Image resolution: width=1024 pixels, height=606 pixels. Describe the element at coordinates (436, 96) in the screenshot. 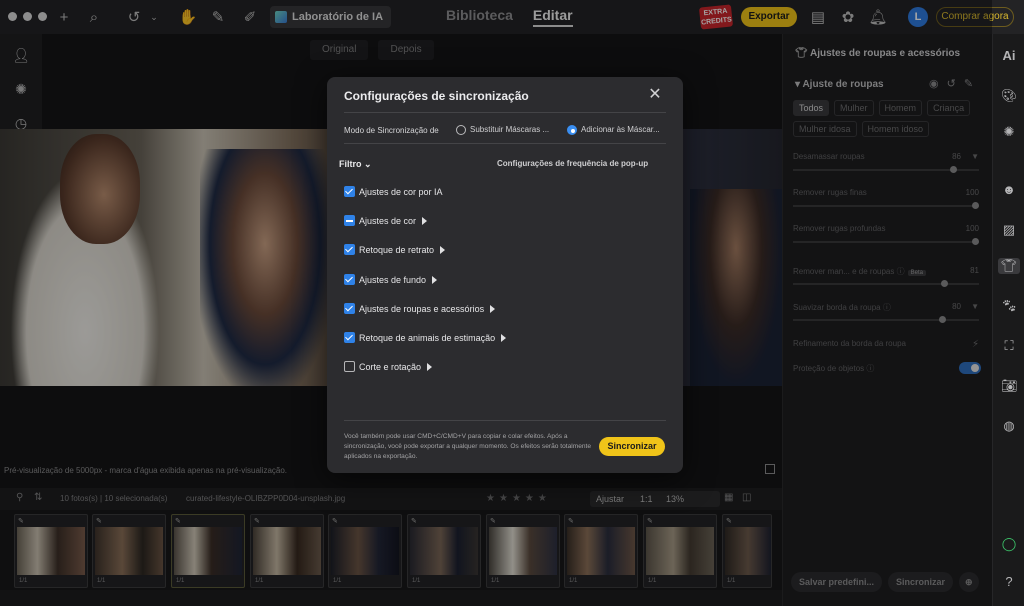

I see `dialog-title: Configurações de sincronização` at that location.